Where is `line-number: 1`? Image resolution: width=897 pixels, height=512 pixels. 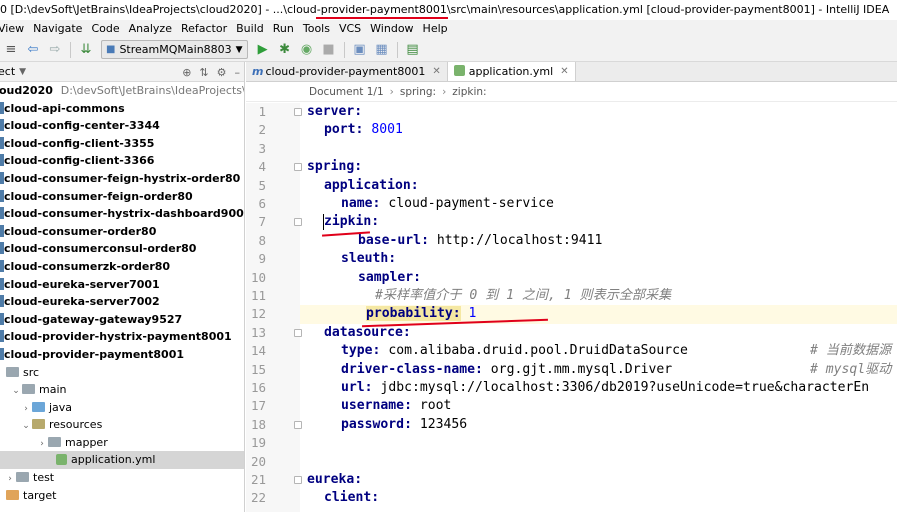
line-number: 1 is located at coordinates (262, 111).